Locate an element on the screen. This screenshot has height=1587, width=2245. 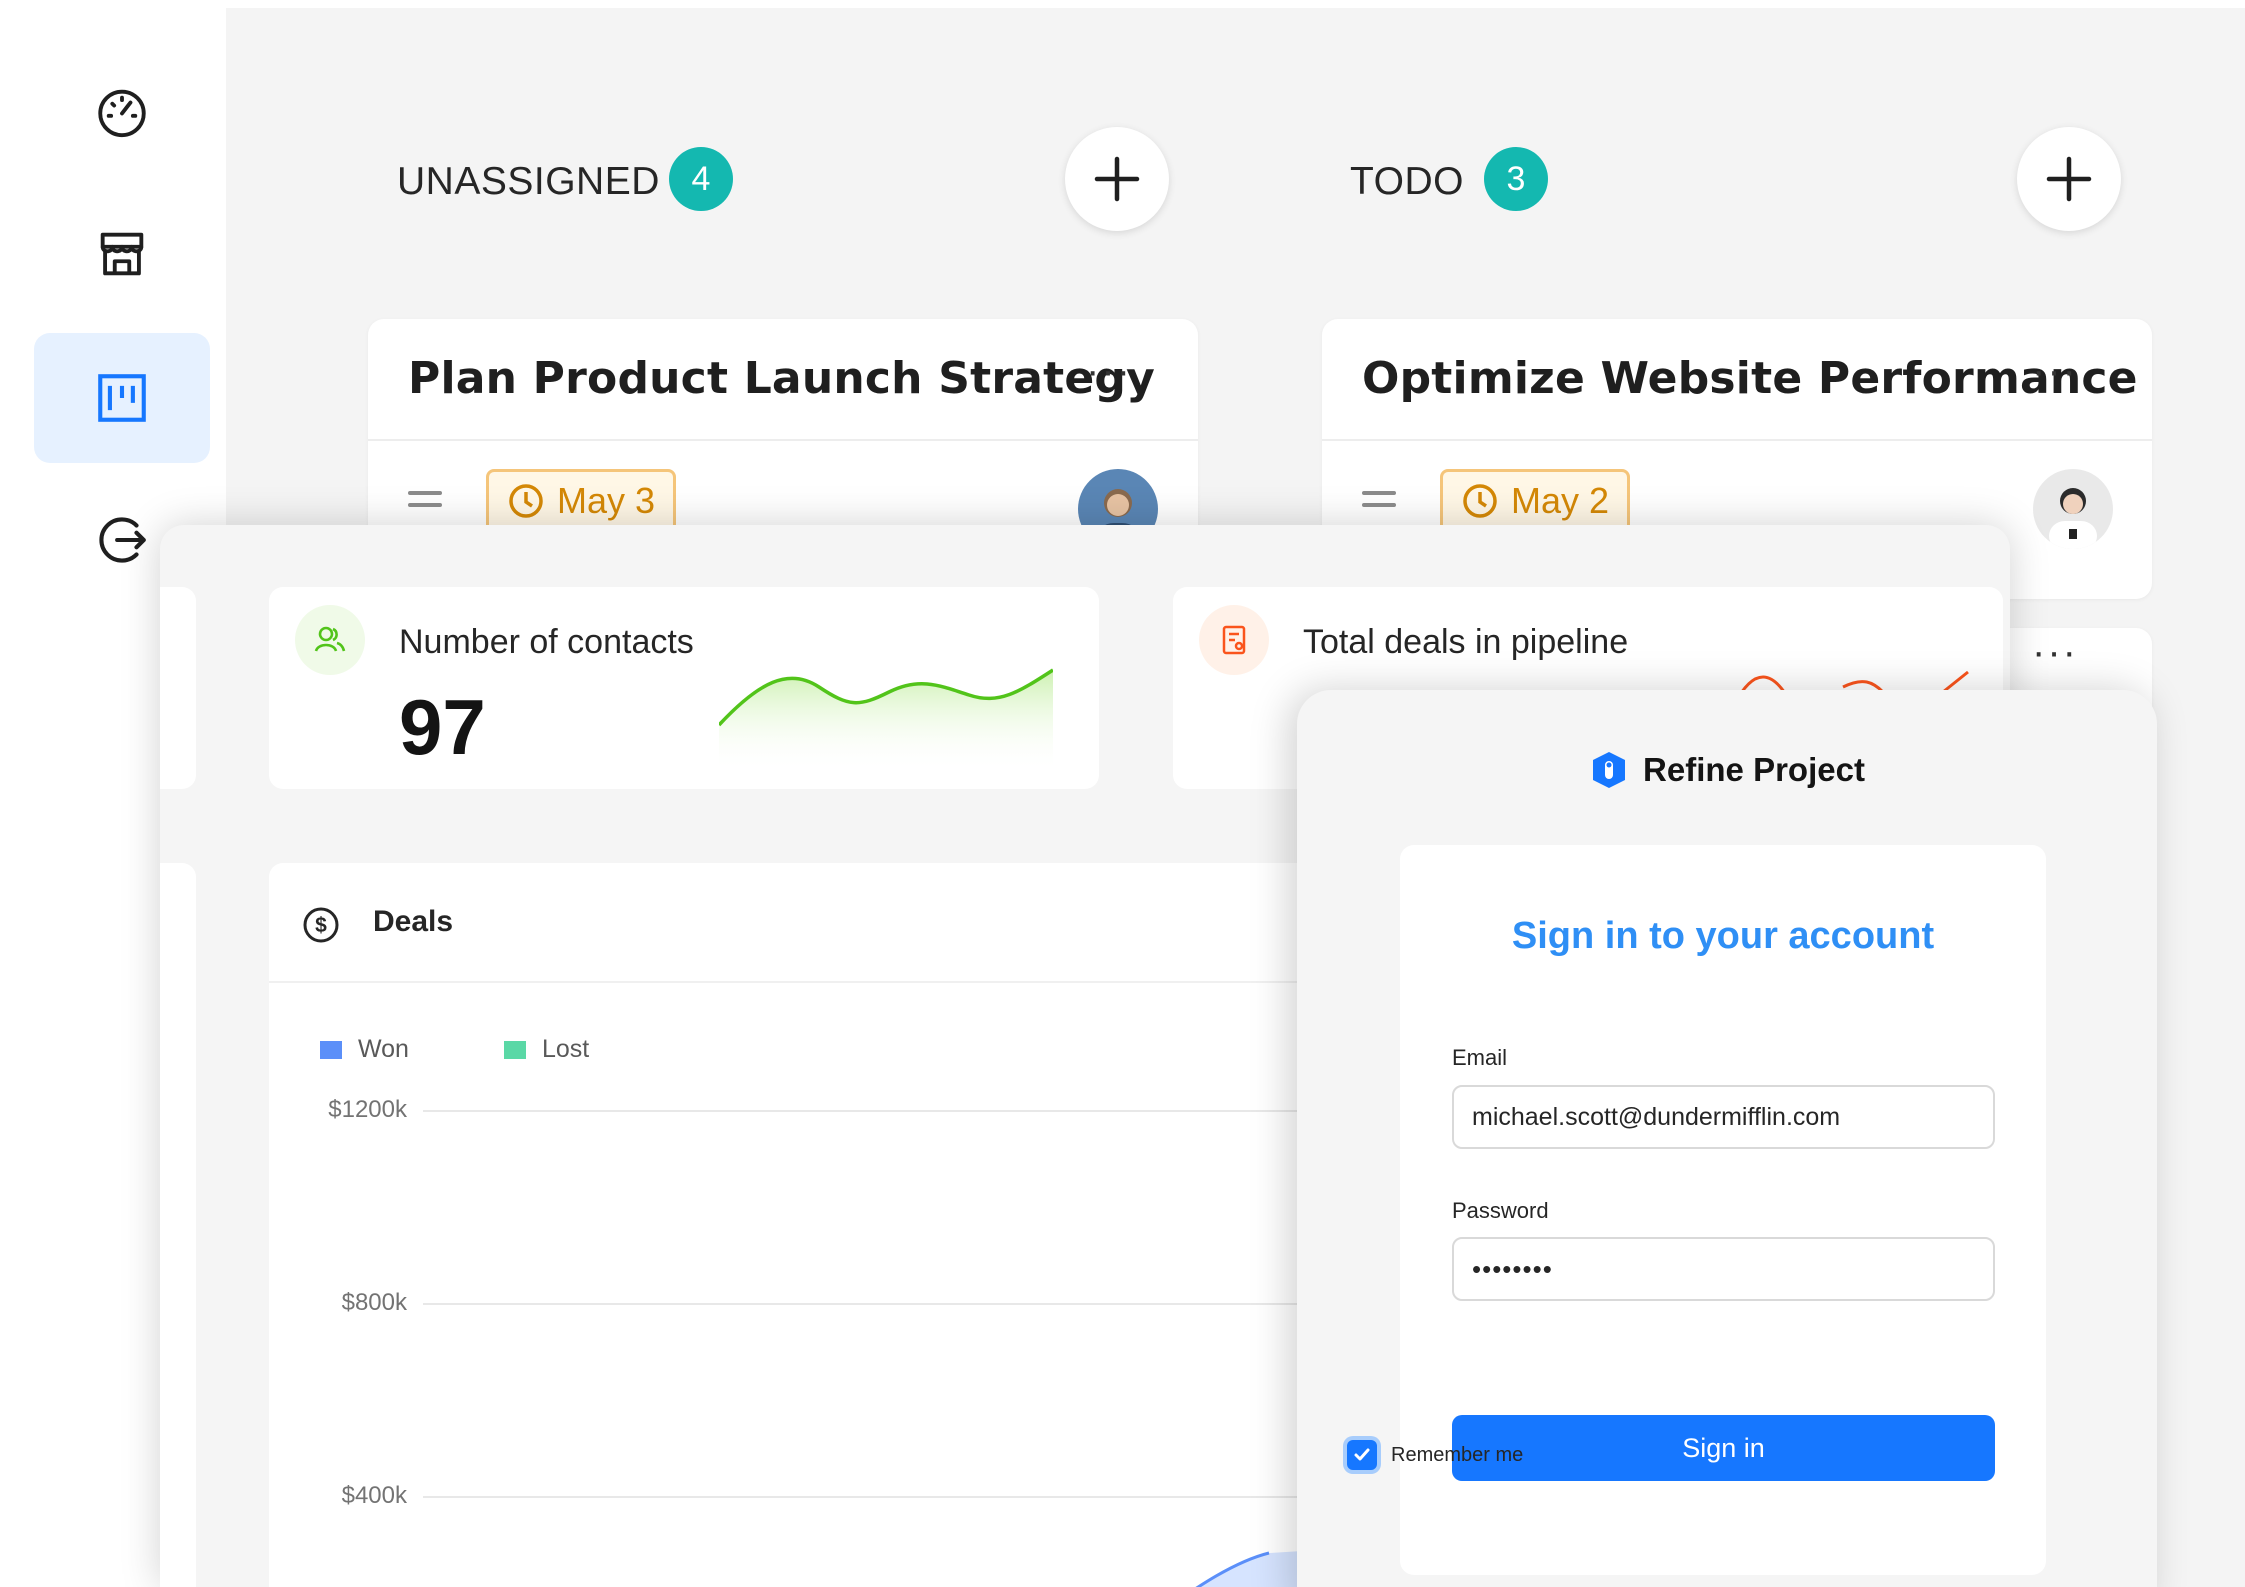
remember-me: Remember me is located at coordinates (1435, 1455).